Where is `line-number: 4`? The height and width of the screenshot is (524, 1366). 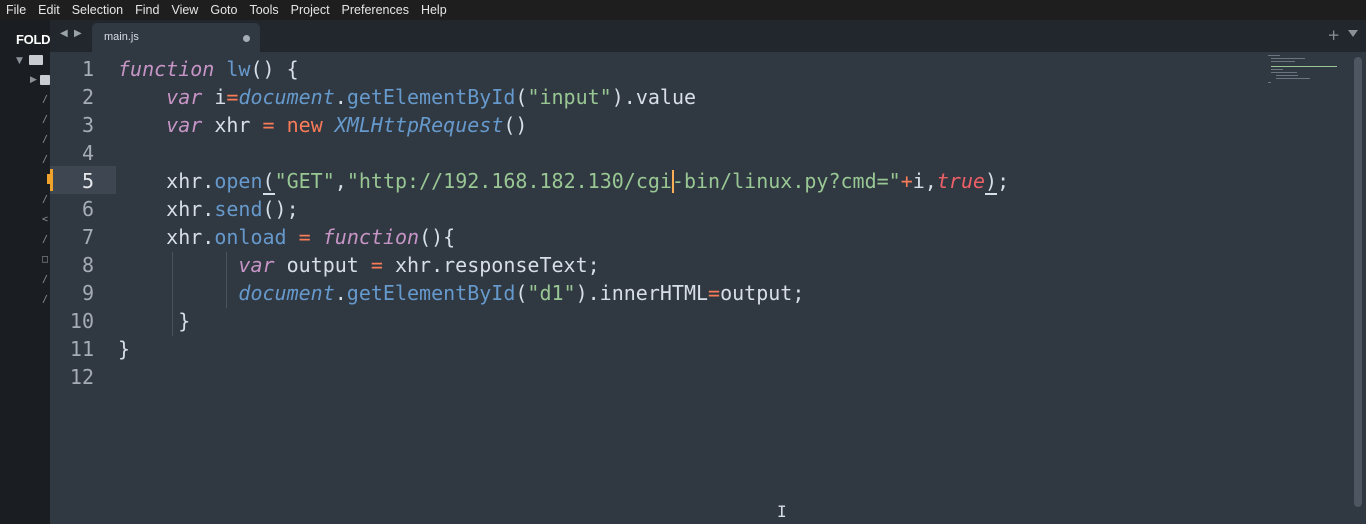
line-number: 4 is located at coordinates (87, 153).